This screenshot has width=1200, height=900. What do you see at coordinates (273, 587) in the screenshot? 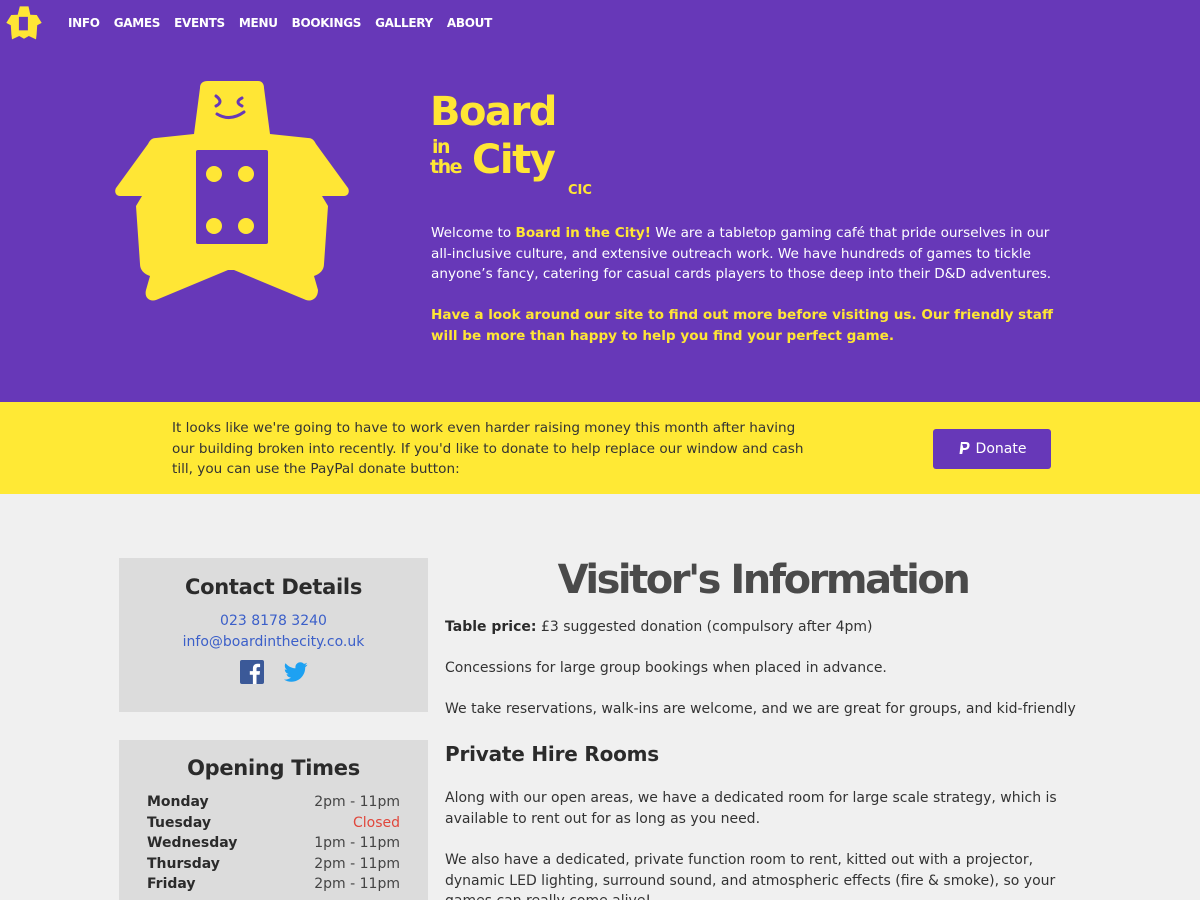
I see `contact-heading: Contact Details` at bounding box center [273, 587].